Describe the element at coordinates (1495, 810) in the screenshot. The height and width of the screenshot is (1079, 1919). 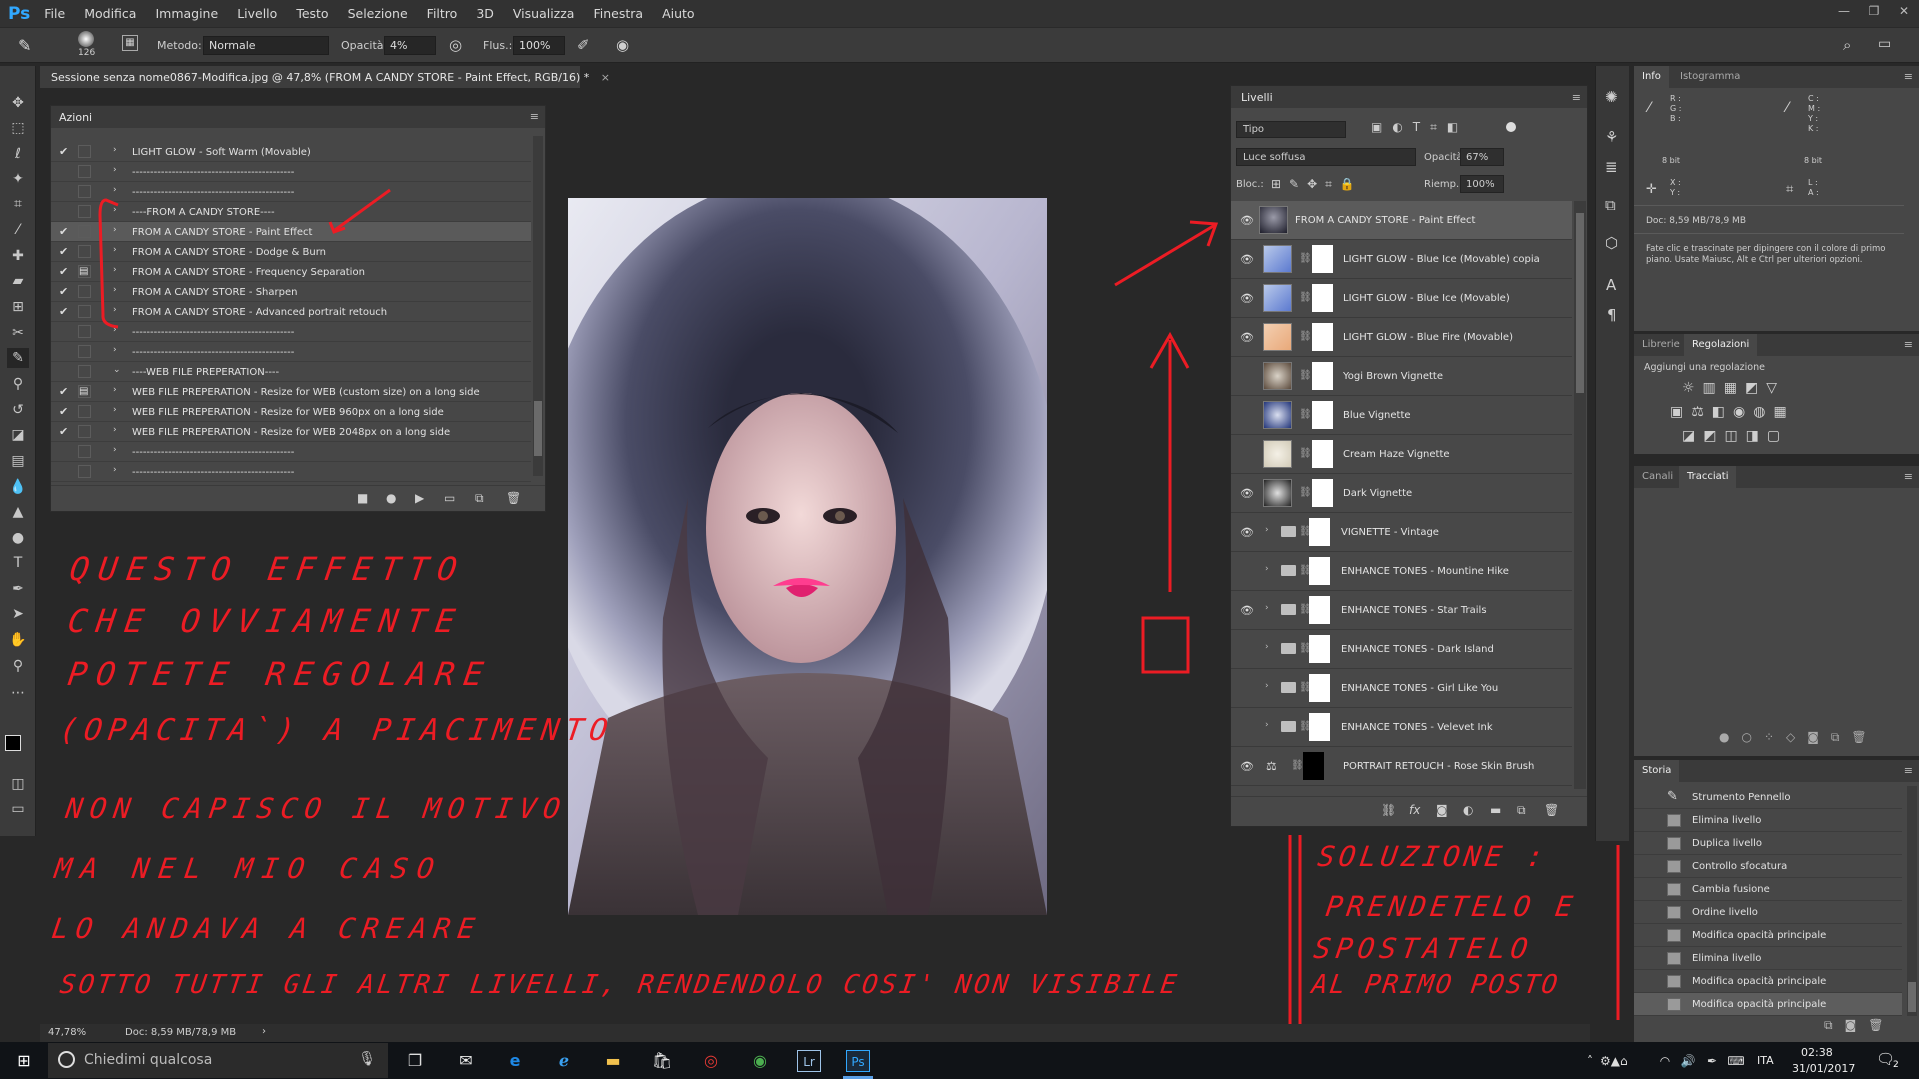
I see `new-group-icon: ▬` at that location.